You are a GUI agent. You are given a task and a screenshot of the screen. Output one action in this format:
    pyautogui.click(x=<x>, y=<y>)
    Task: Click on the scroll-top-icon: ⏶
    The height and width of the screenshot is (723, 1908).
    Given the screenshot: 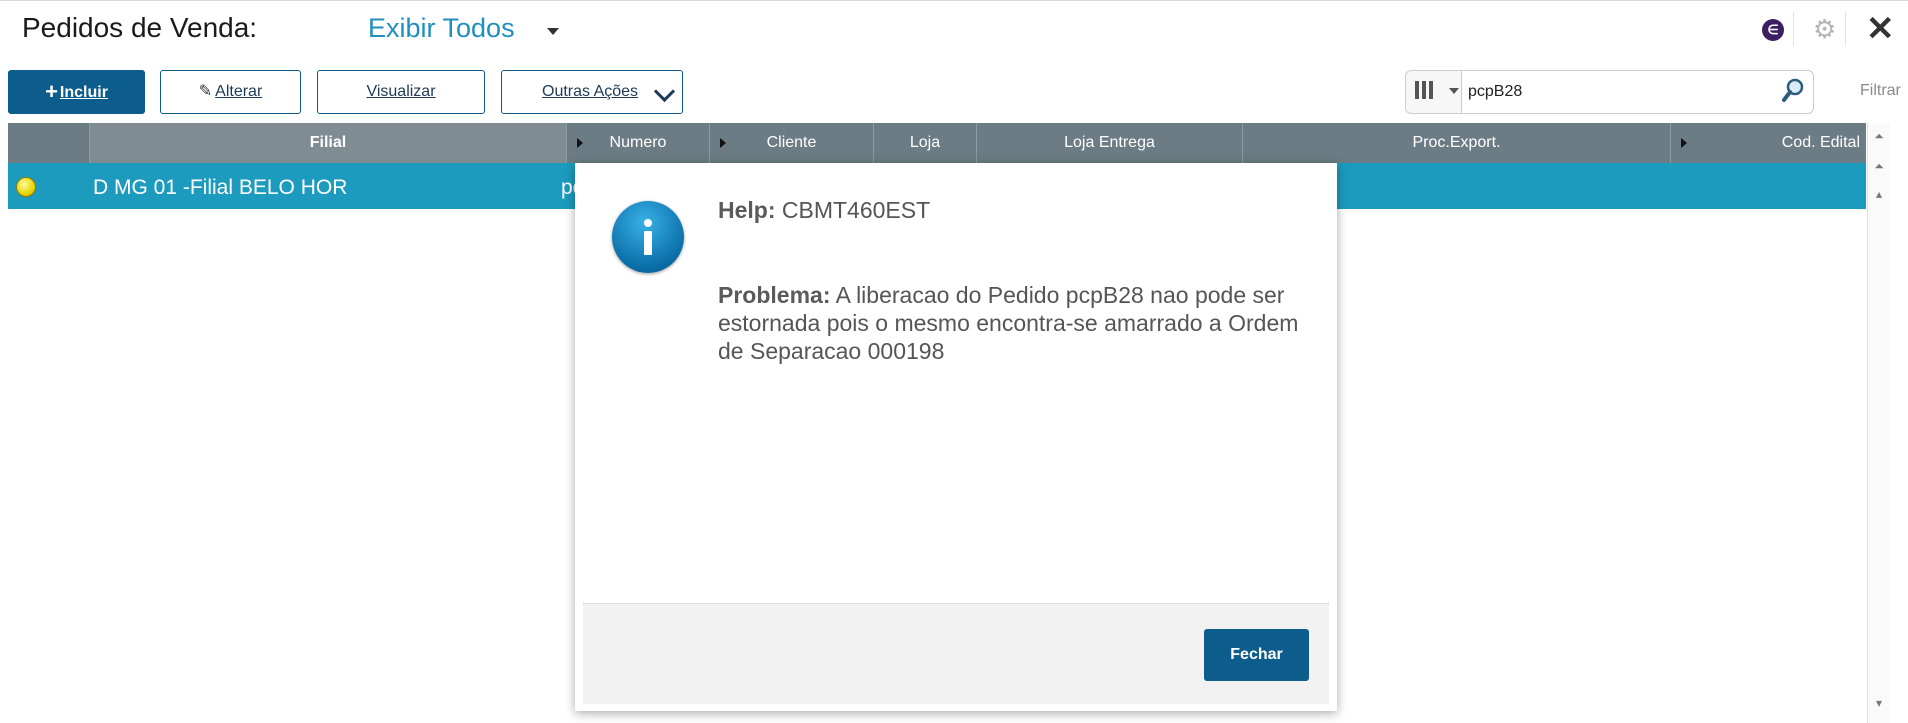 What is the action you would take?
    pyautogui.click(x=1879, y=136)
    